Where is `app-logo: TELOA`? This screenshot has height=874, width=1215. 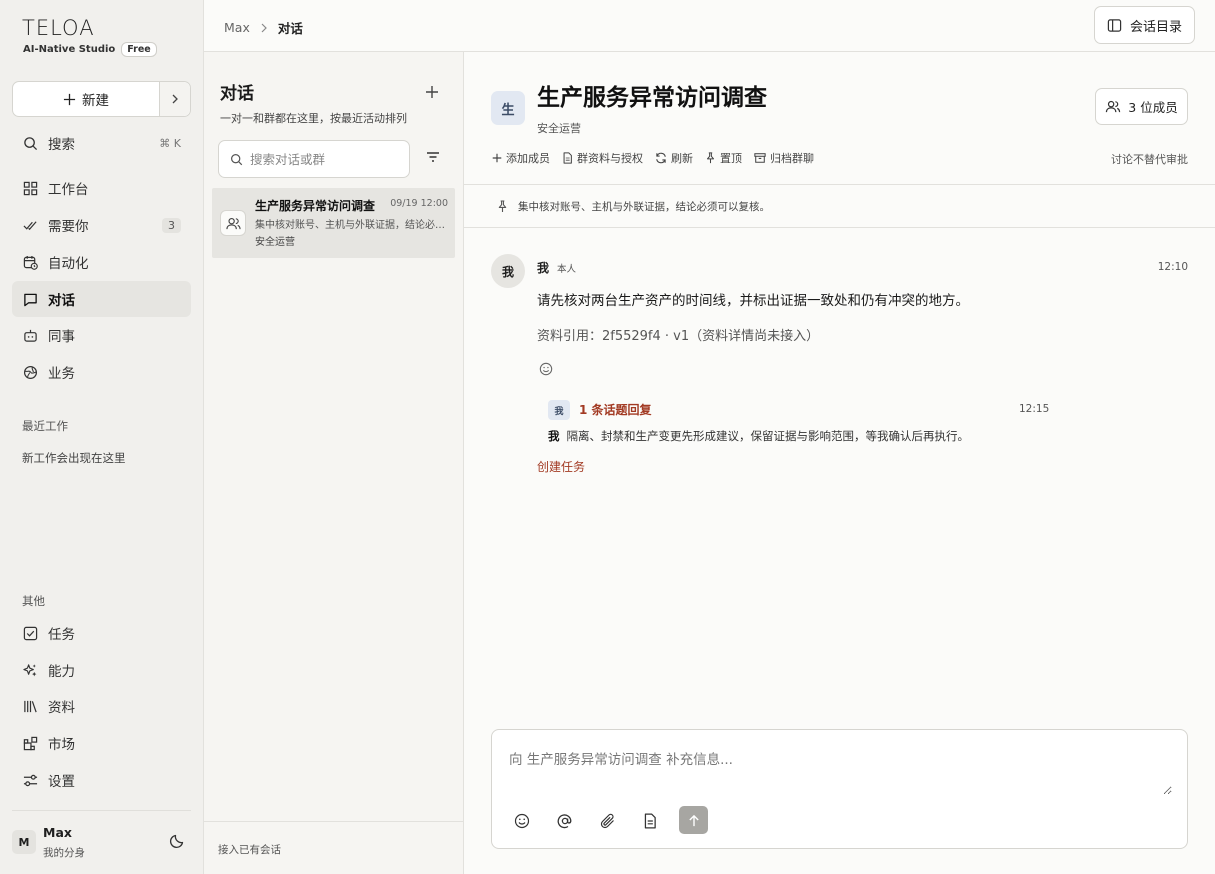 app-logo: TELOA is located at coordinates (58, 28).